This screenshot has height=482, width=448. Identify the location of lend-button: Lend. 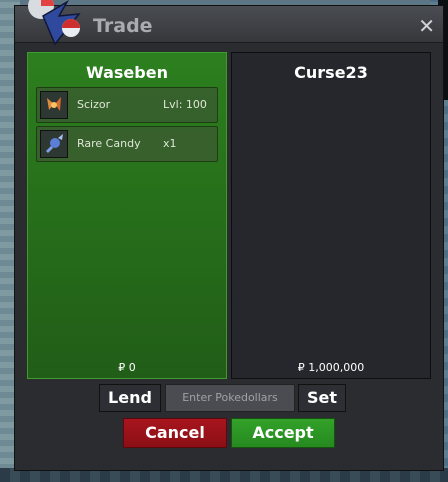
(130, 398).